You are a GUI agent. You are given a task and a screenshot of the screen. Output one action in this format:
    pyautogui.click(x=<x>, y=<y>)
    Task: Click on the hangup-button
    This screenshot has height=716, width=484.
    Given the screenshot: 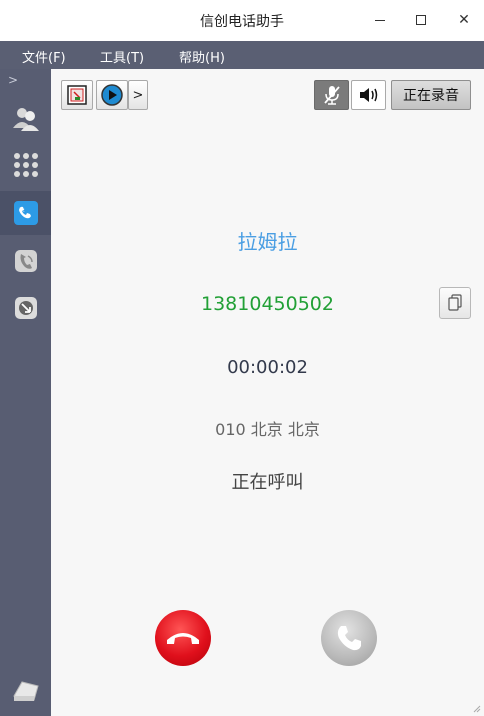 What is the action you would take?
    pyautogui.click(x=183, y=638)
    